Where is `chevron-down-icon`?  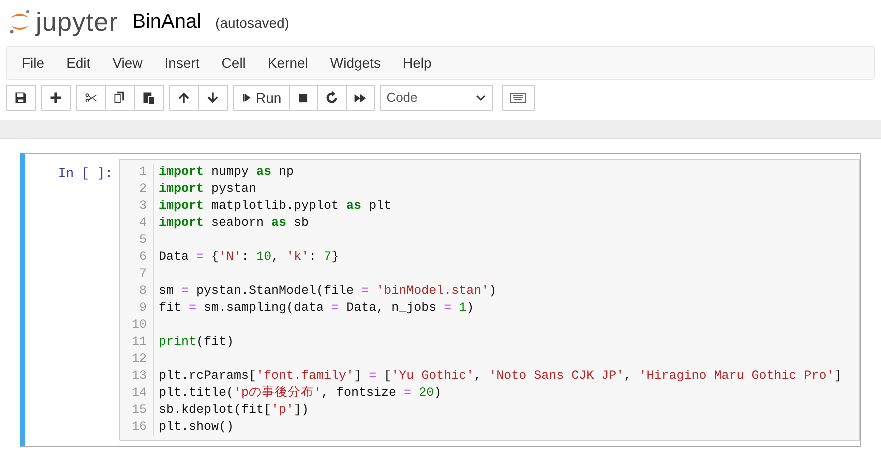 chevron-down-icon is located at coordinates (481, 98).